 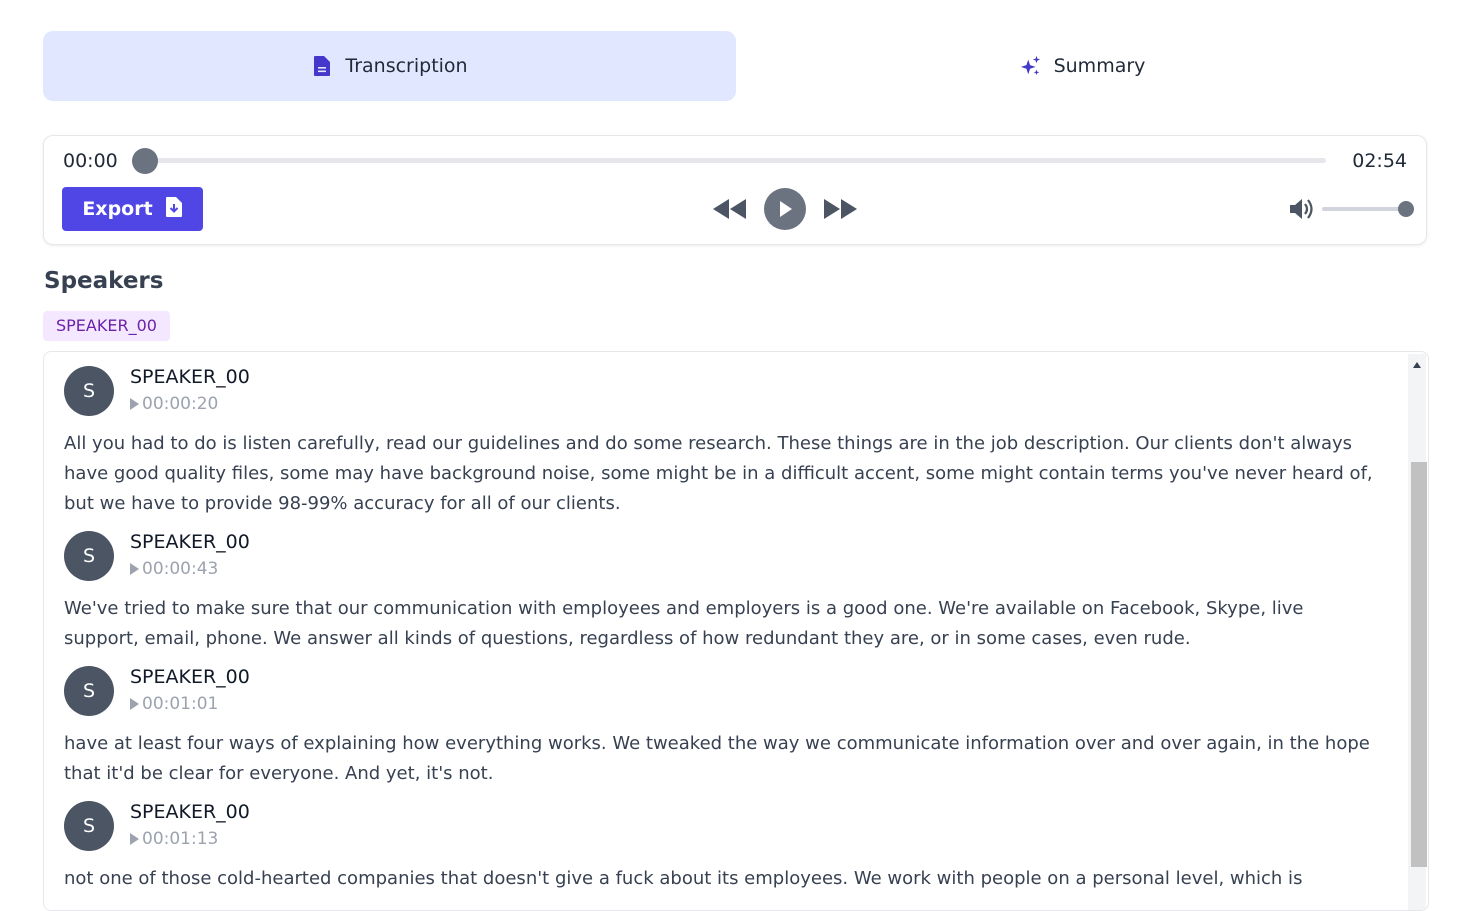 I want to click on fast-forward-icon, so click(x=840, y=209).